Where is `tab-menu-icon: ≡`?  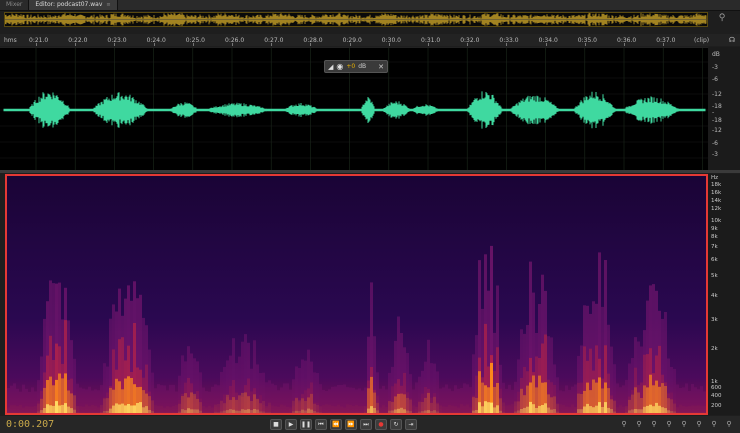
tab-menu-icon: ≡ is located at coordinates (108, 5).